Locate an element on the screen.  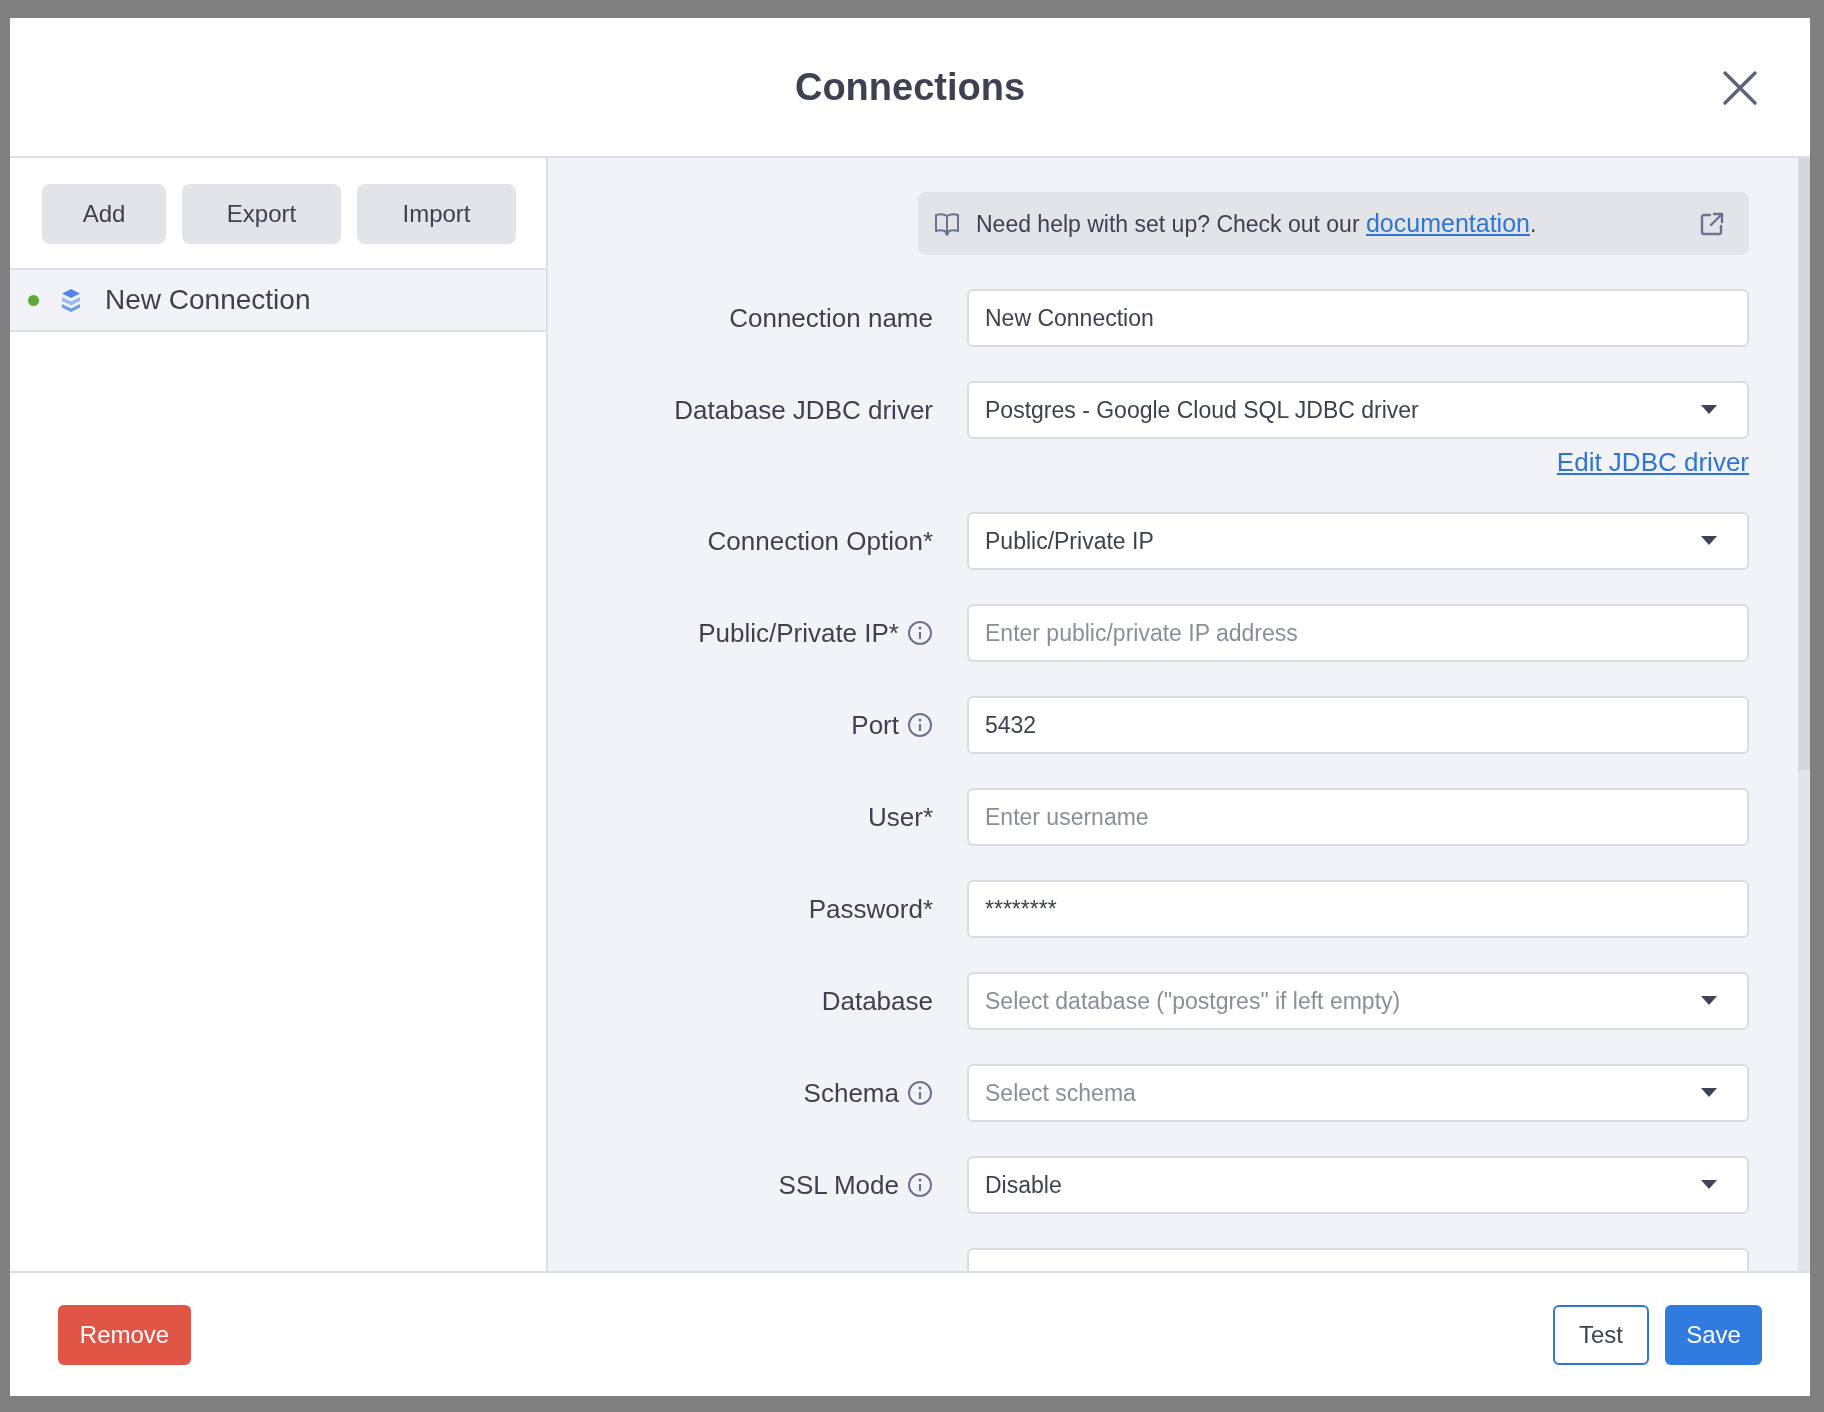
input-field: Enter public/private IP address is located at coordinates (1358, 633).